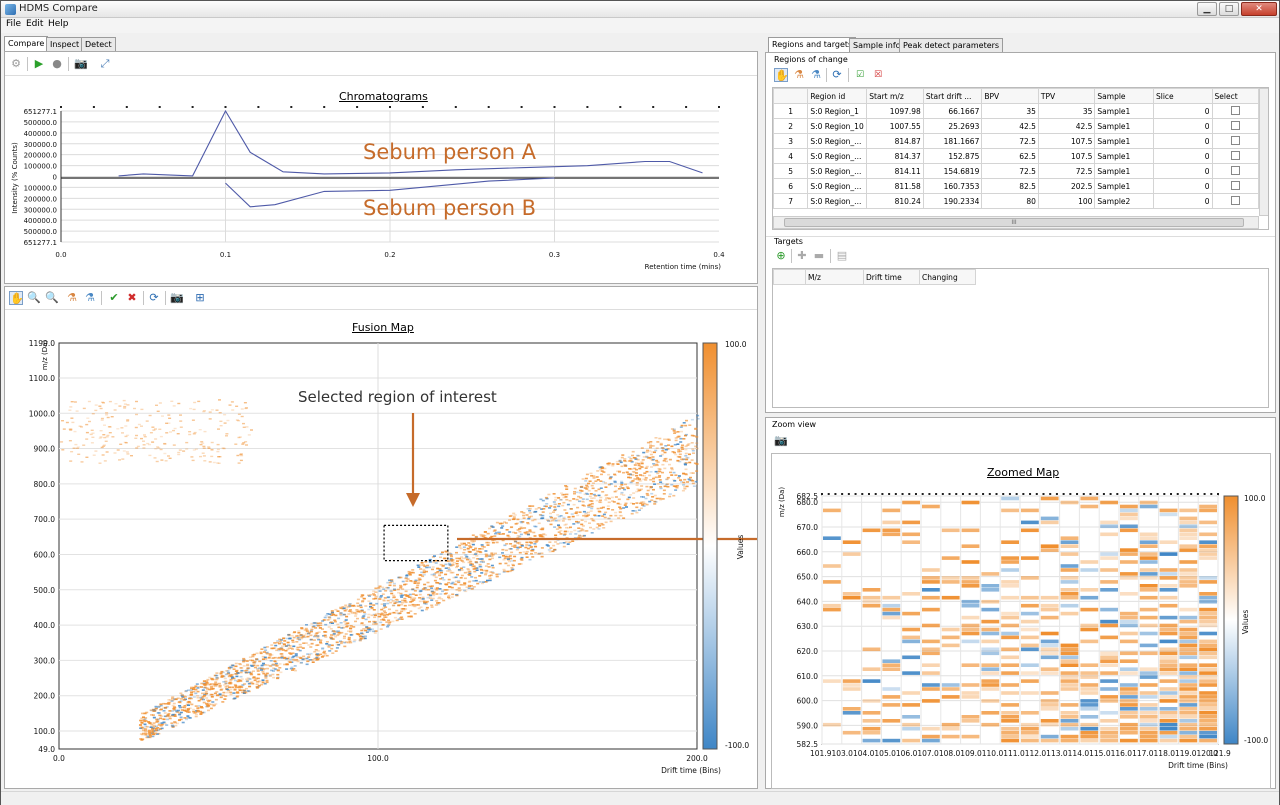 The width and height of the screenshot is (1280, 805). What do you see at coordinates (1124, 96) in the screenshot?
I see `regions-col-6: Sample` at bounding box center [1124, 96].